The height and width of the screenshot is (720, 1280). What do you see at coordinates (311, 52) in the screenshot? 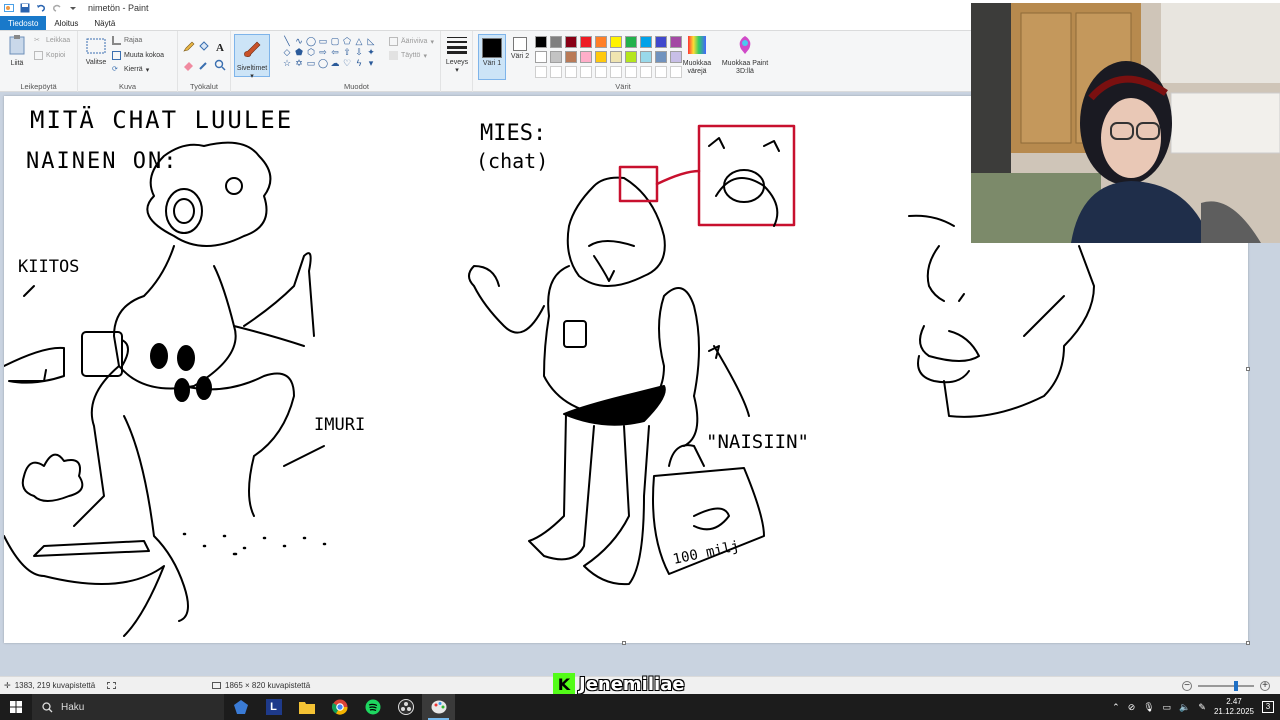
I see `hexagon-shape-icon: ⬡` at bounding box center [311, 52].